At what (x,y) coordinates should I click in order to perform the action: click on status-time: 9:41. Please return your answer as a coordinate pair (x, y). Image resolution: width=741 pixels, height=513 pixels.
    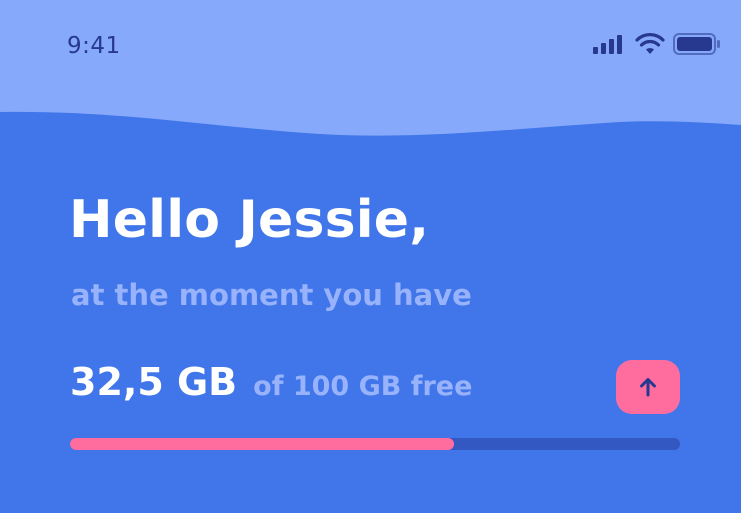
    Looking at the image, I should click on (94, 46).